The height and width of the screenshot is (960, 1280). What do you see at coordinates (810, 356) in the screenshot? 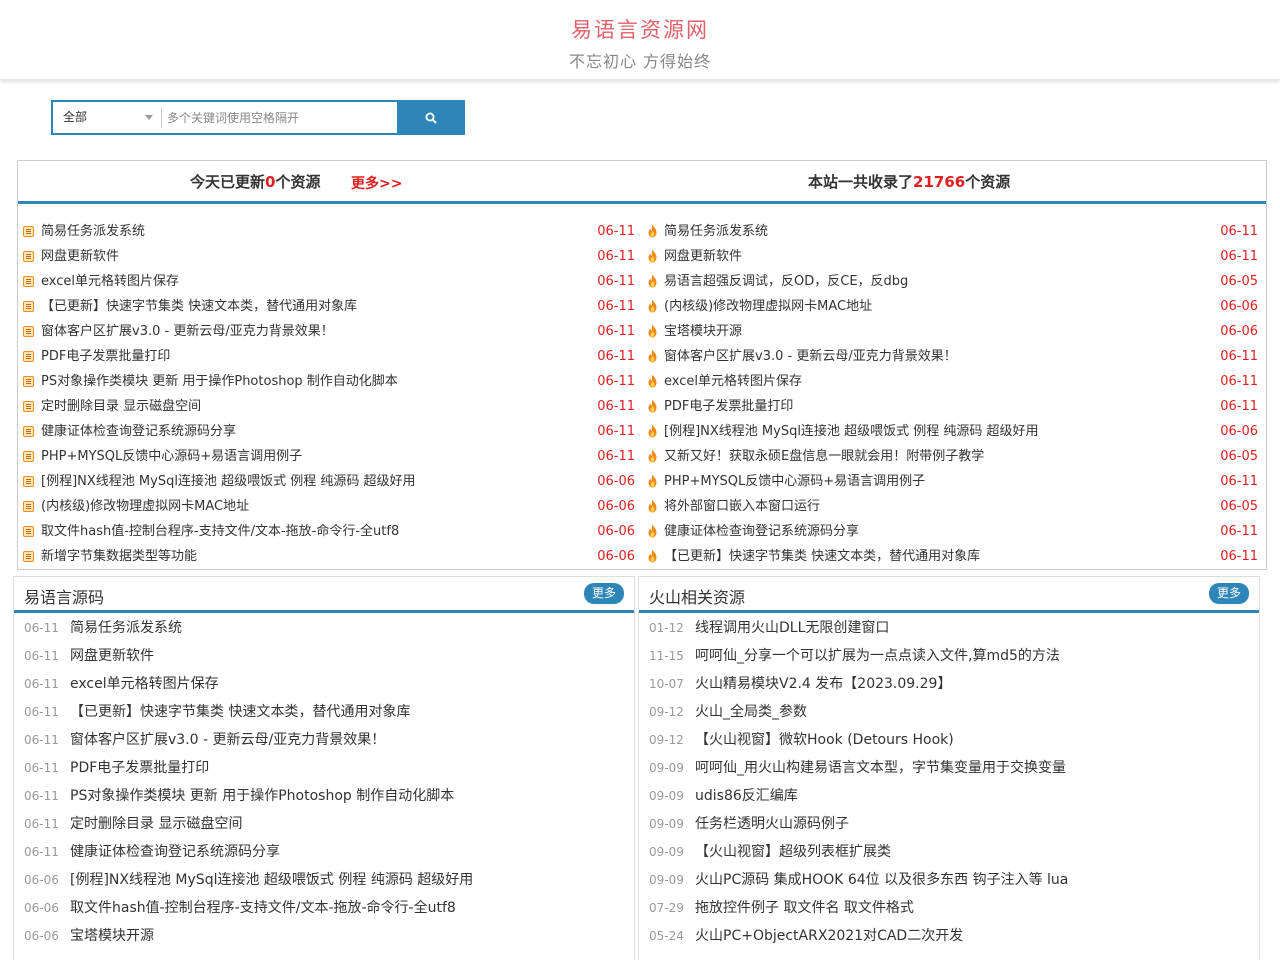
I see `item-title-link: 窗体客户区扩展v3.0 - 更新云母/亚克力背景效果！` at bounding box center [810, 356].